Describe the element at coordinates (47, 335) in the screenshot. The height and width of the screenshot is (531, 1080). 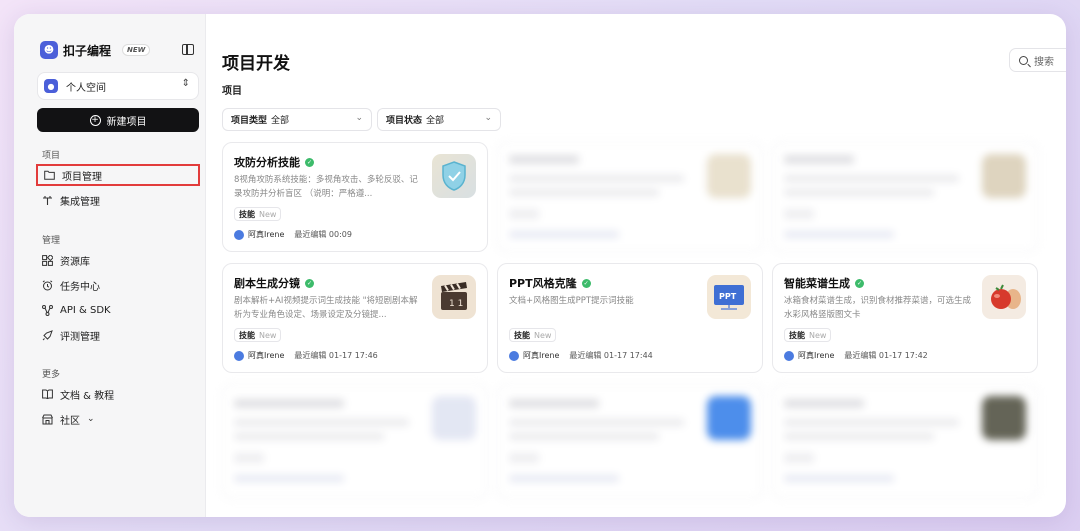
I see `rocket-icon` at that location.